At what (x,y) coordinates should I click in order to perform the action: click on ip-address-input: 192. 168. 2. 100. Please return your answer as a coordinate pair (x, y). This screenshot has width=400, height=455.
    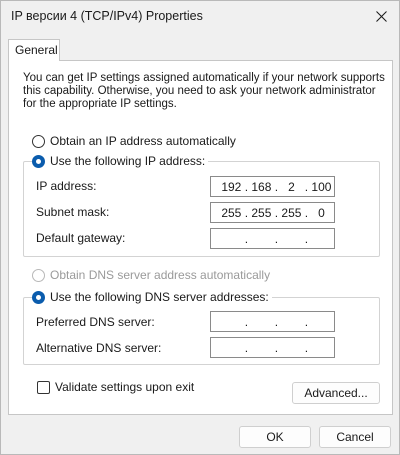
    Looking at the image, I should click on (272, 186).